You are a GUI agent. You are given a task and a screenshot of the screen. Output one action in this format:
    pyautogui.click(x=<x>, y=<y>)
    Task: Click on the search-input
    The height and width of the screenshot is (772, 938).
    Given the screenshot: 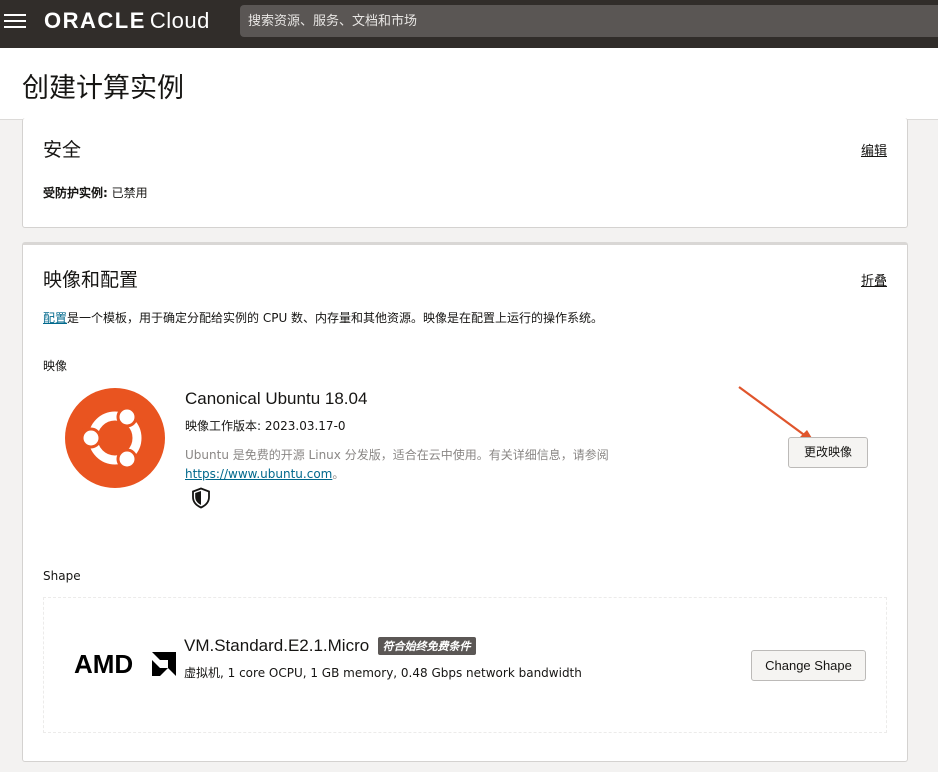 What is the action you would take?
    pyautogui.click(x=589, y=21)
    